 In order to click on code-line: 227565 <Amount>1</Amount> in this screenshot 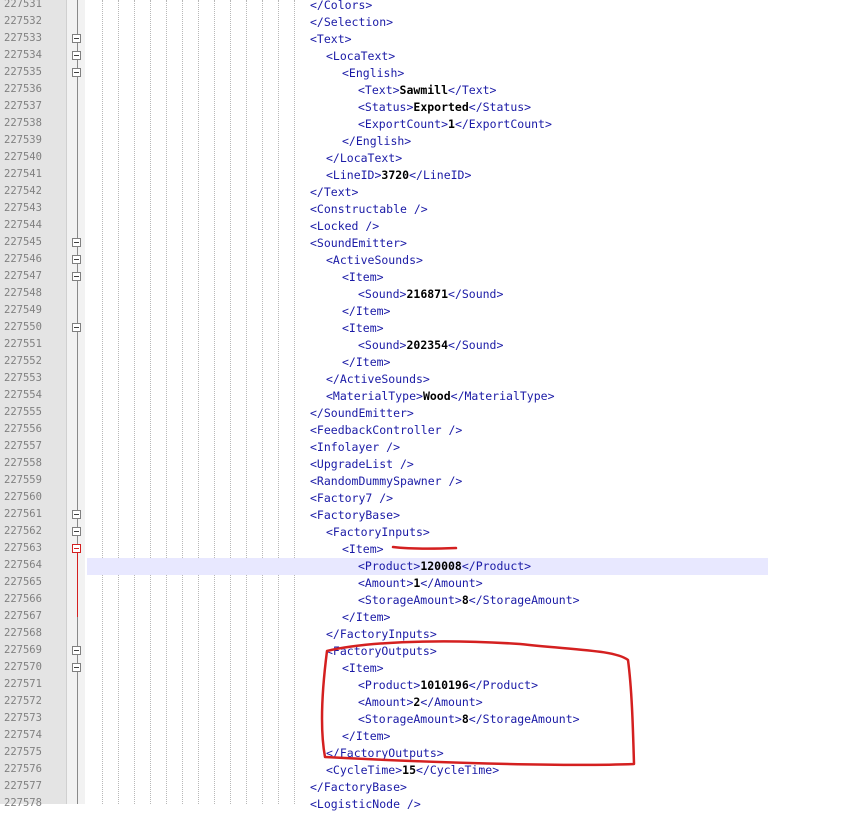, I will do `click(429, 583)`.